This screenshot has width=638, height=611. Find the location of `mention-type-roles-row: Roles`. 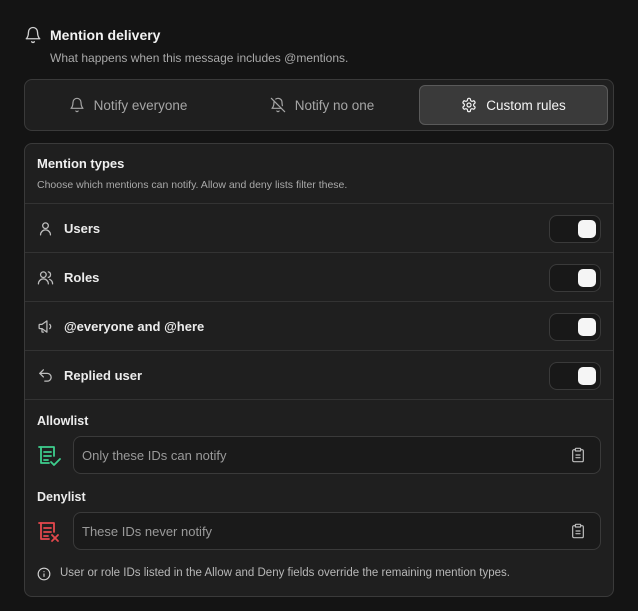

mention-type-roles-row: Roles is located at coordinates (319, 276).